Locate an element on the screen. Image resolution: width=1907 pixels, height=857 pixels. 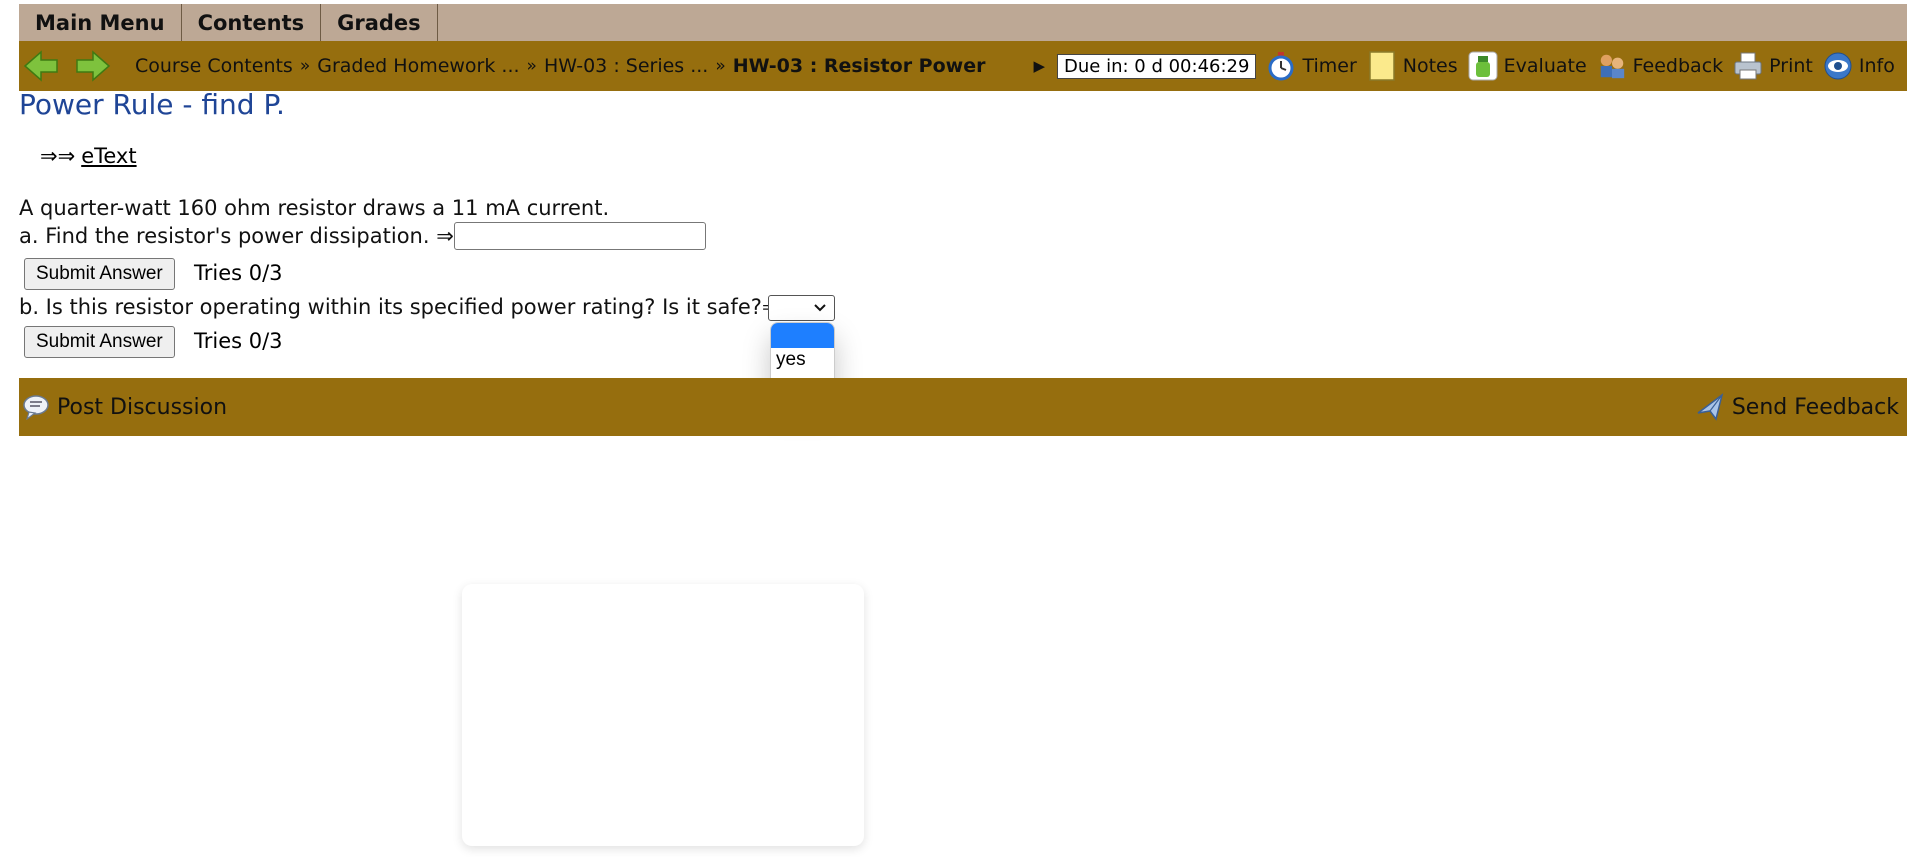
part-b-submit-button: Submit Answer is located at coordinates (99, 342).